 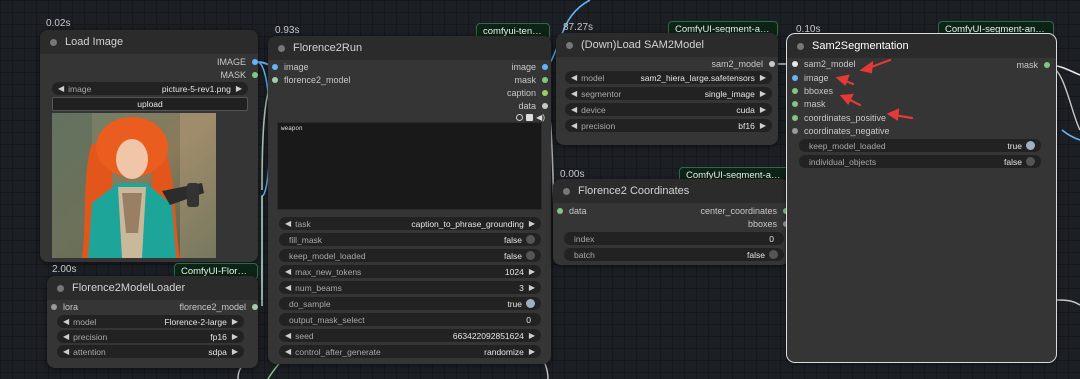 What do you see at coordinates (290, 67) in the screenshot?
I see `input-image-slot: image` at bounding box center [290, 67].